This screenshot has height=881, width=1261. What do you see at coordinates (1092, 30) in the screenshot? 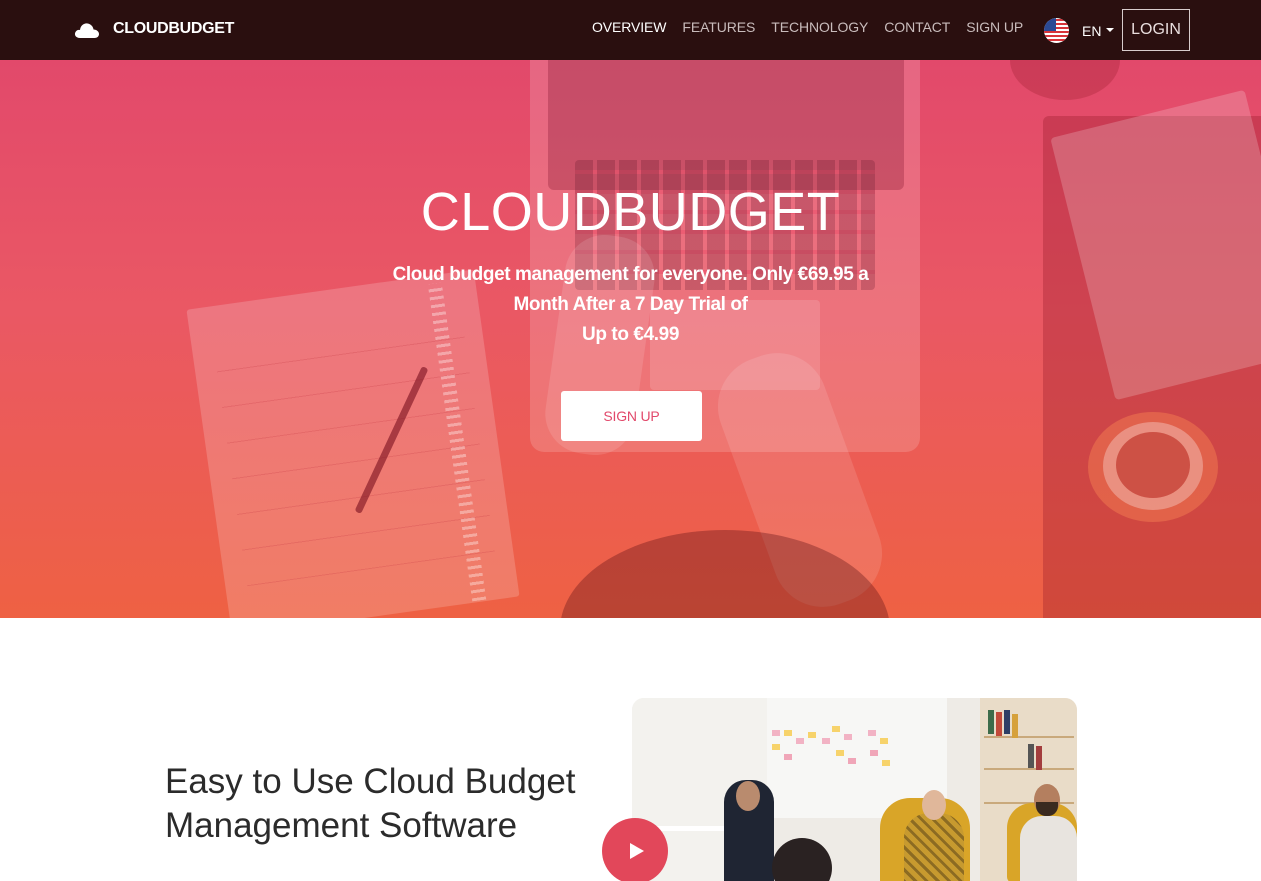
I see `language-label: EN` at bounding box center [1092, 30].